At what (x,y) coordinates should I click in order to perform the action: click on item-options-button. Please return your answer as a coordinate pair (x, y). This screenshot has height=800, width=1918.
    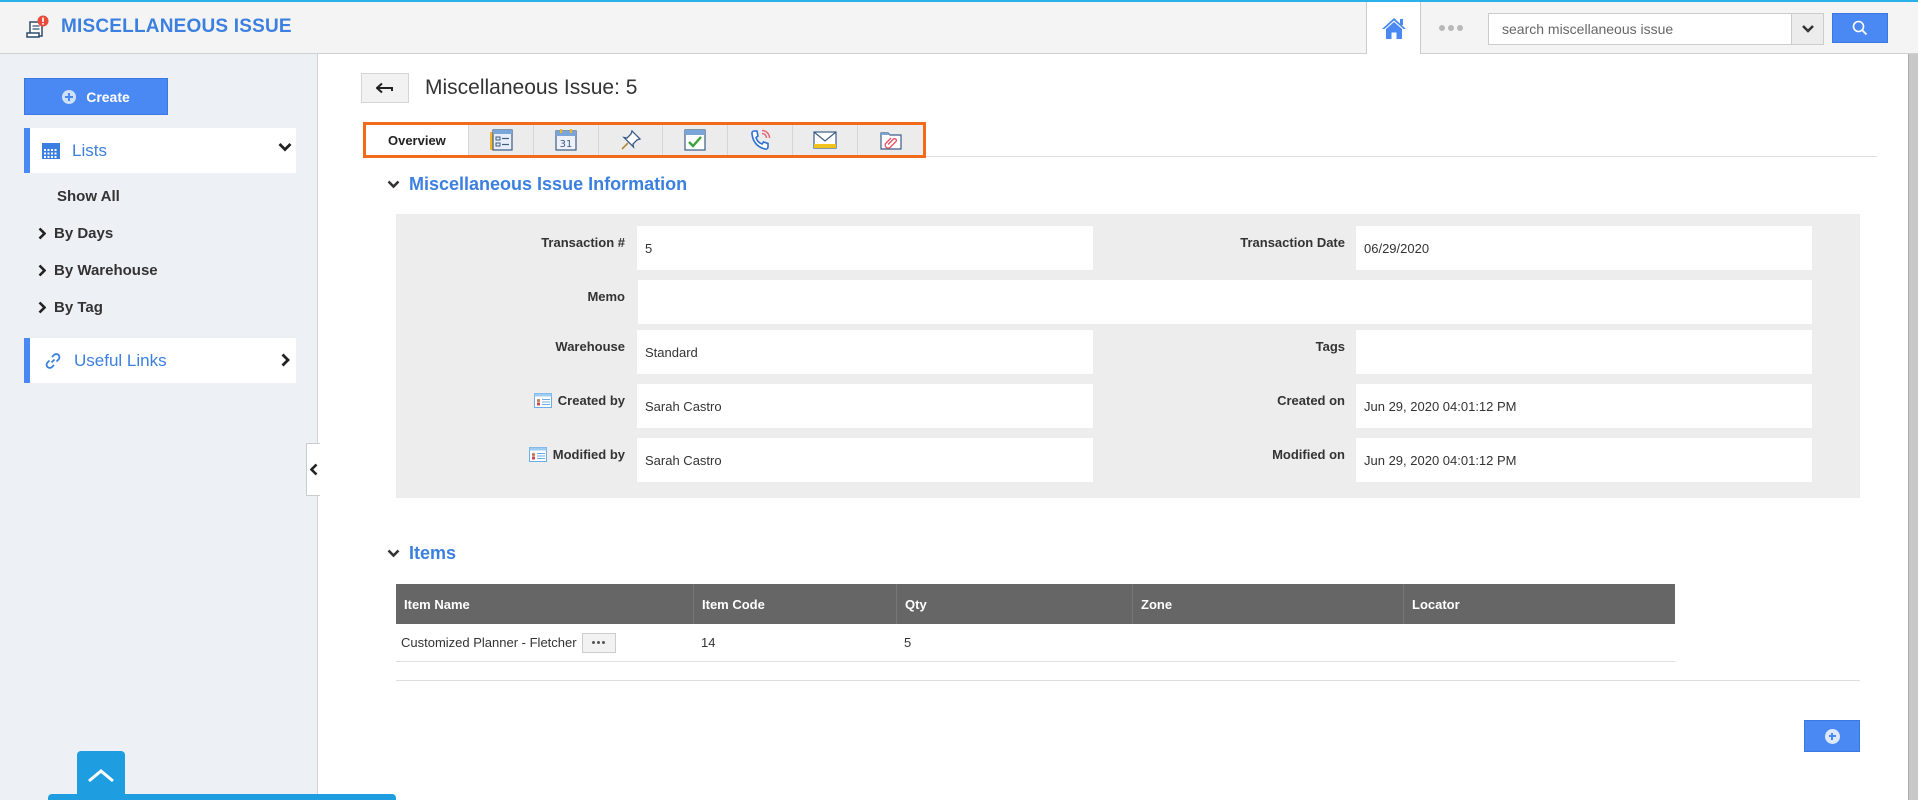
    Looking at the image, I should click on (598, 642).